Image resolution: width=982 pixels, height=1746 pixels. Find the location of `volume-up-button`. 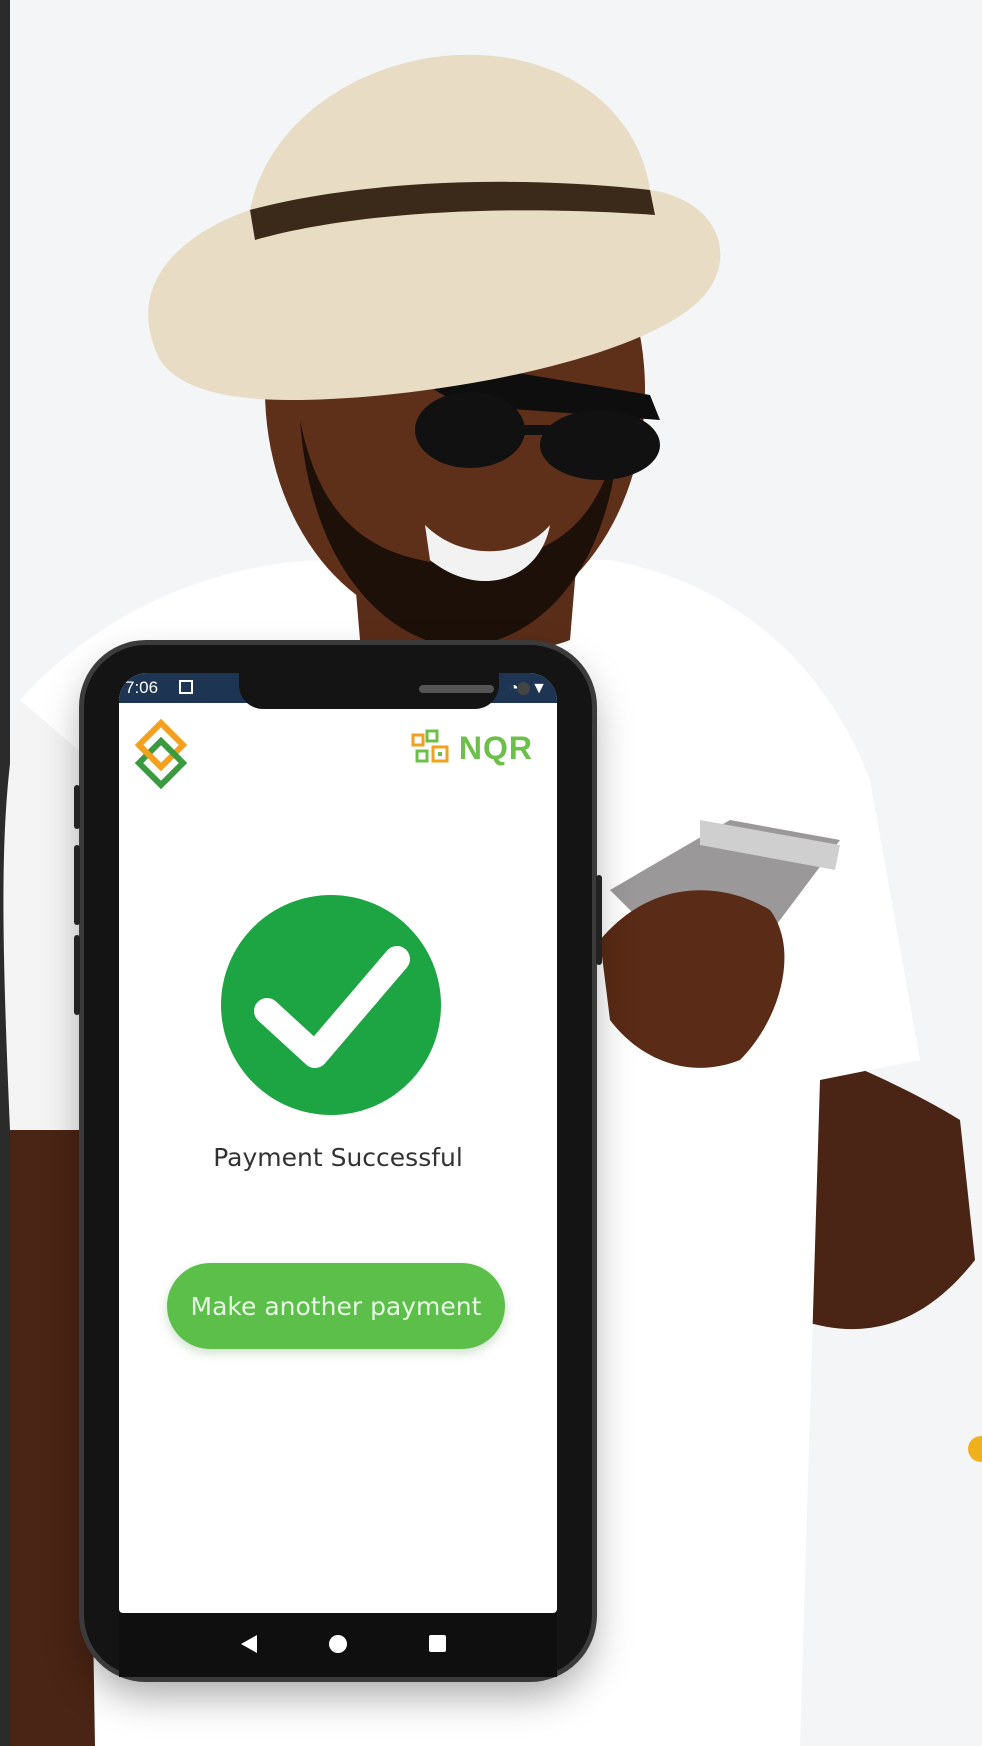

volume-up-button is located at coordinates (77, 807).